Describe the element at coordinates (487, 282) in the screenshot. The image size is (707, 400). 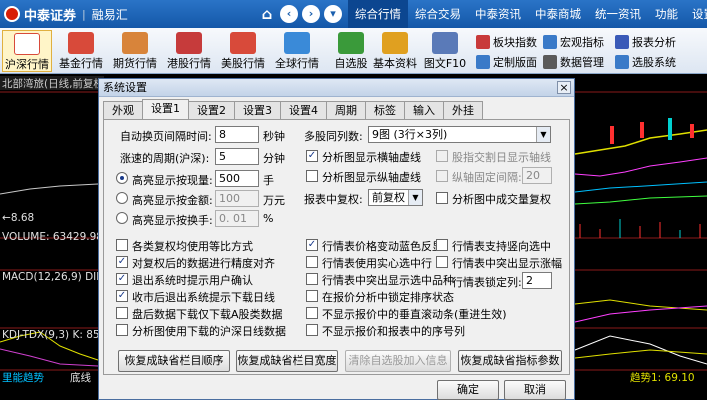
I see `lock-cols-label: 行情表锁定列:` at that location.